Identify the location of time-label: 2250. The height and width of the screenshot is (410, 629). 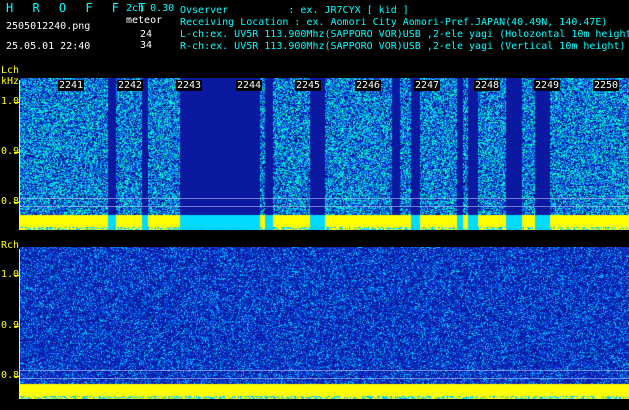
(606, 85).